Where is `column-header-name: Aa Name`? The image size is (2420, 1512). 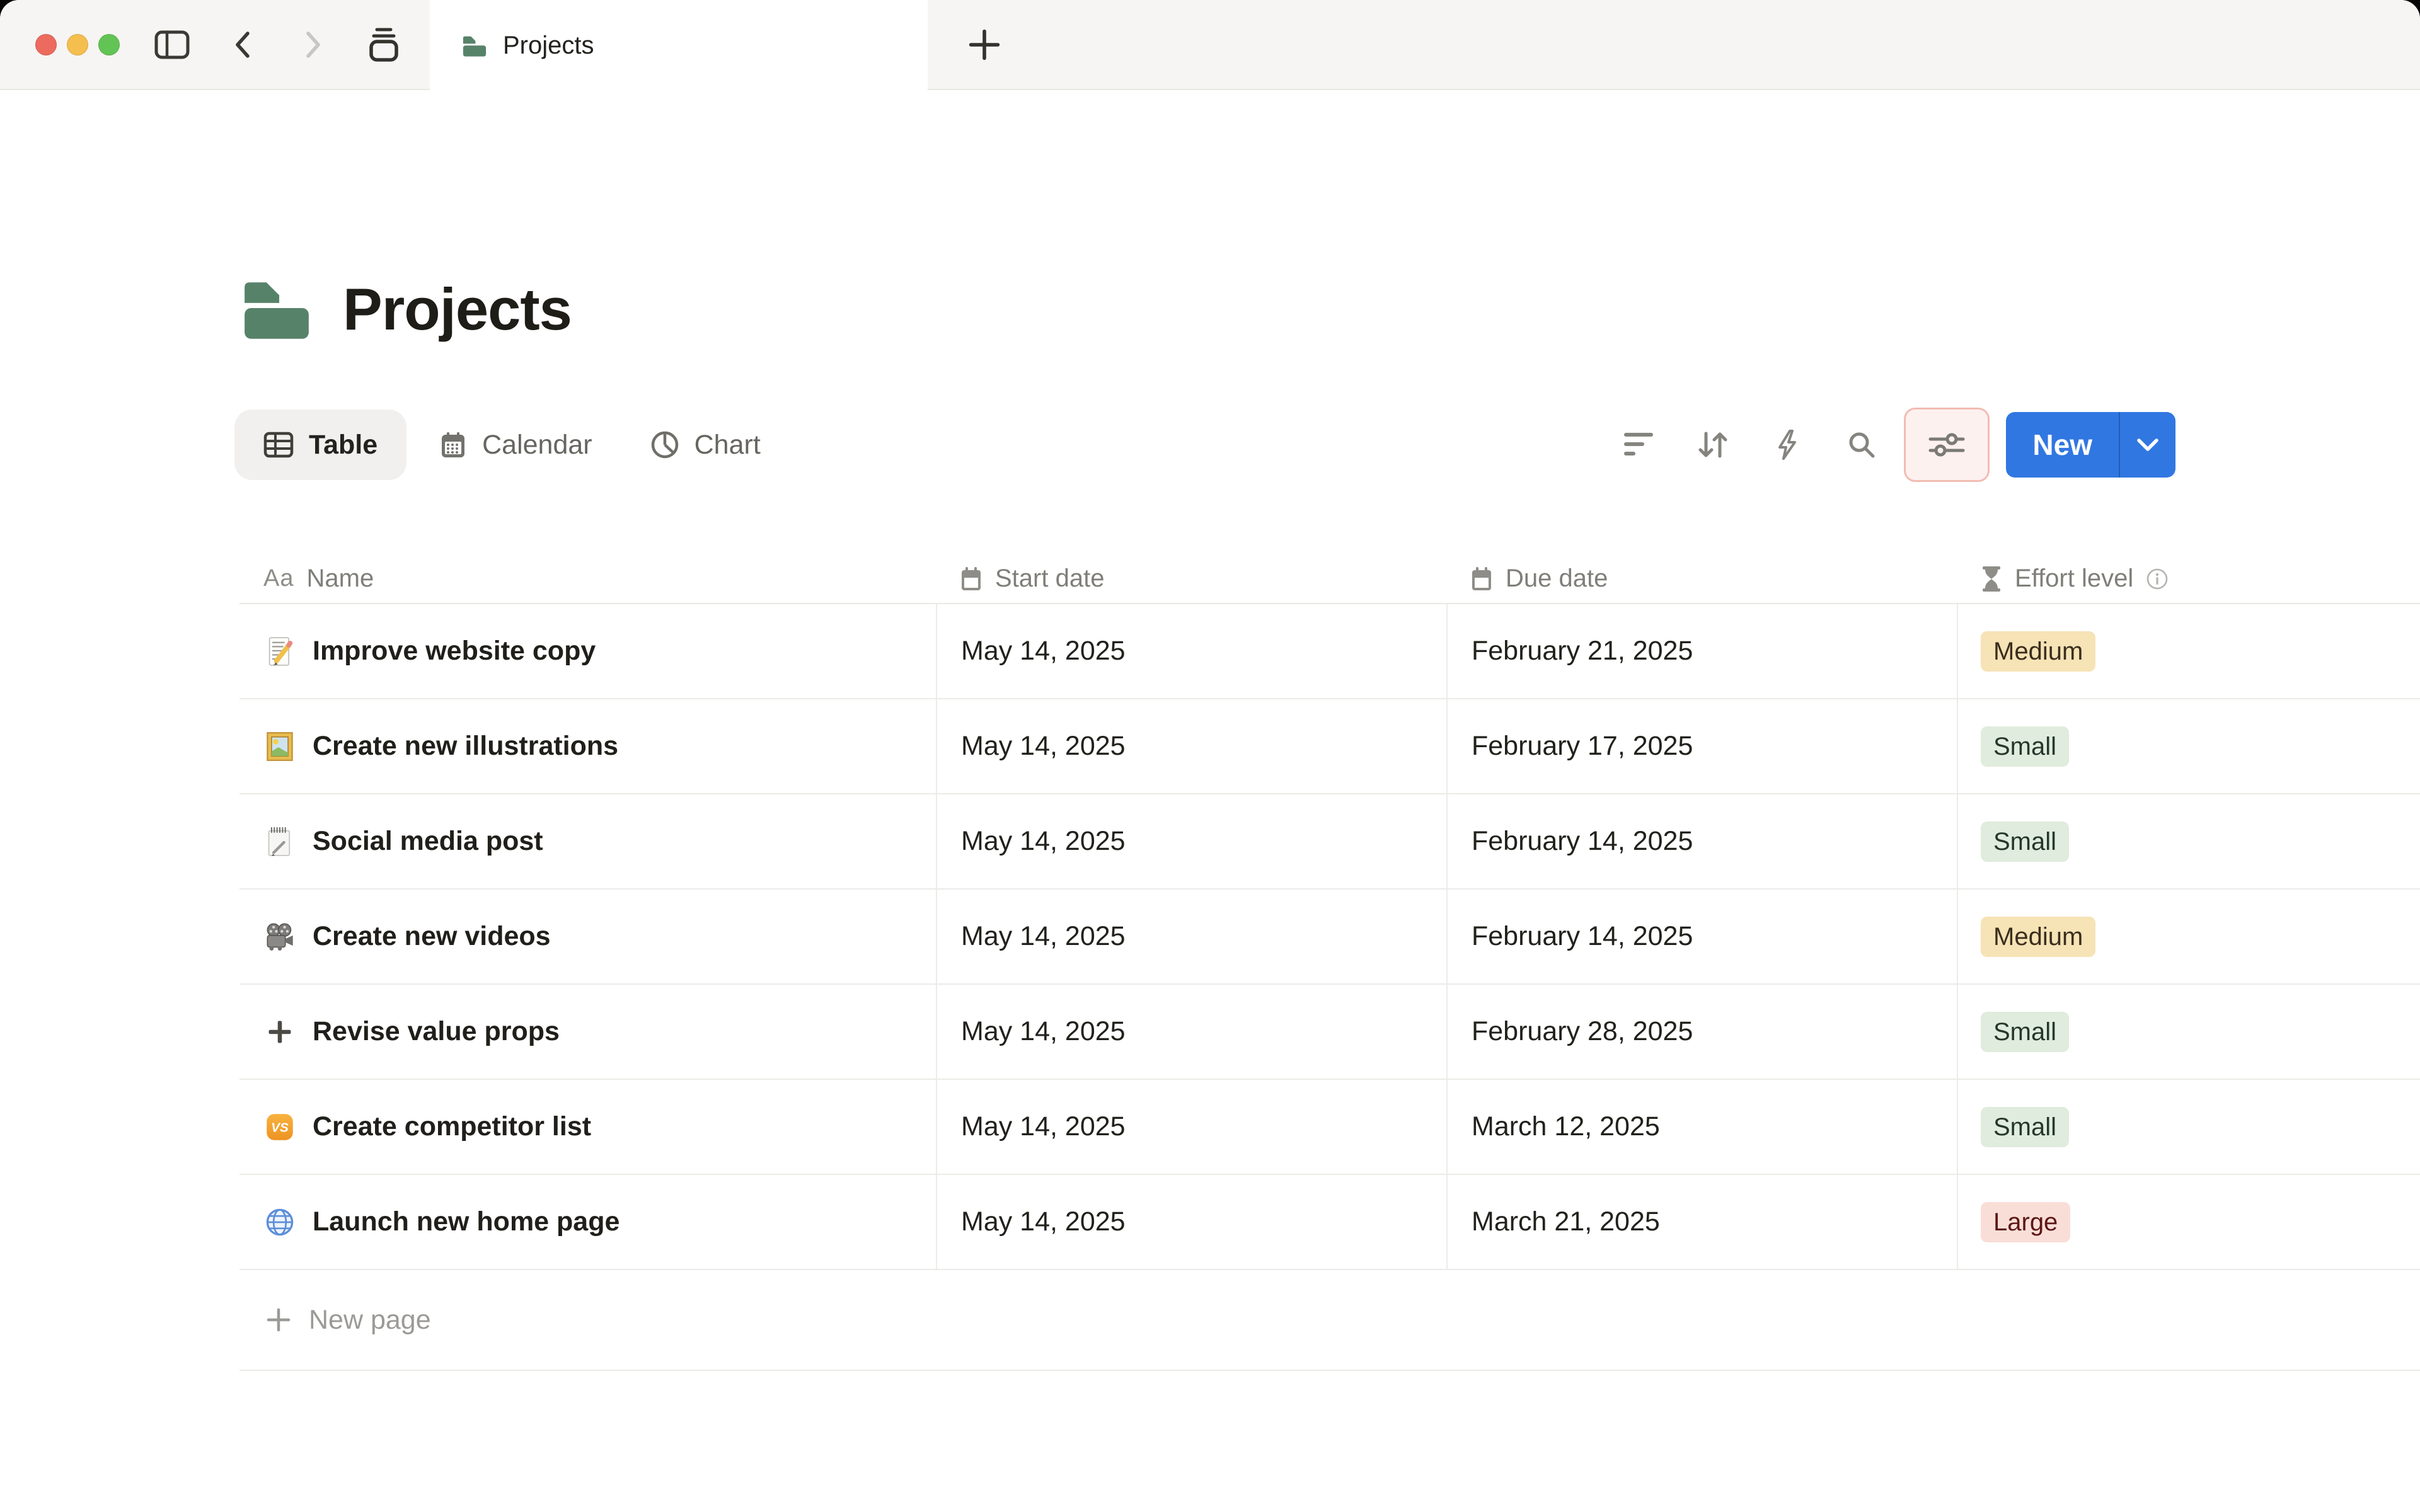 column-header-name: Aa Name is located at coordinates (587, 578).